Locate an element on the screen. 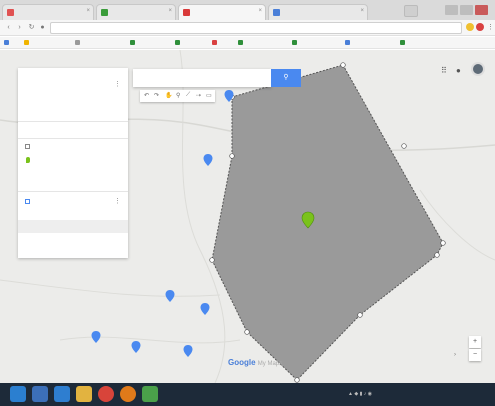  pin-icon is located at coordinates (28, 160).